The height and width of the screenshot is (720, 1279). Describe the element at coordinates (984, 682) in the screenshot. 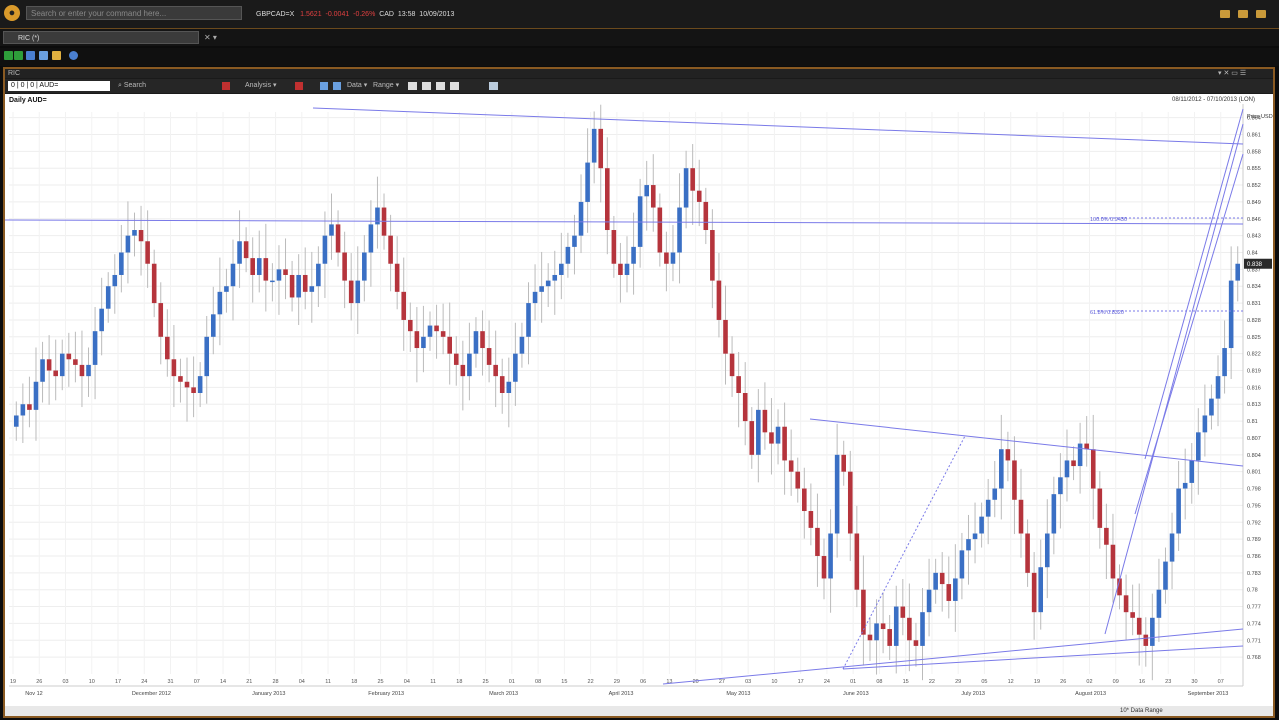

I see `x-day-tick-label: 05` at that location.